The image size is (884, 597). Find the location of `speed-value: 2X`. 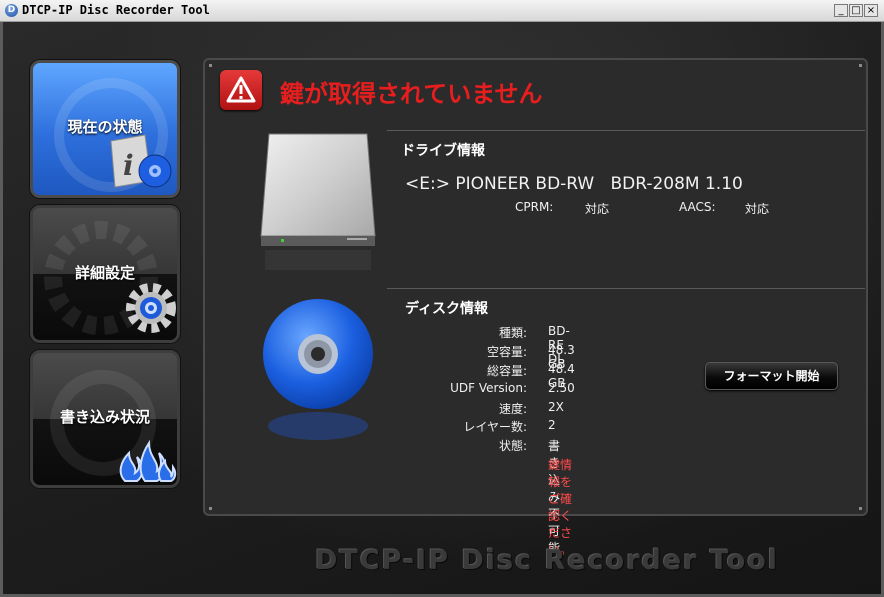

speed-value: 2X is located at coordinates (556, 407).